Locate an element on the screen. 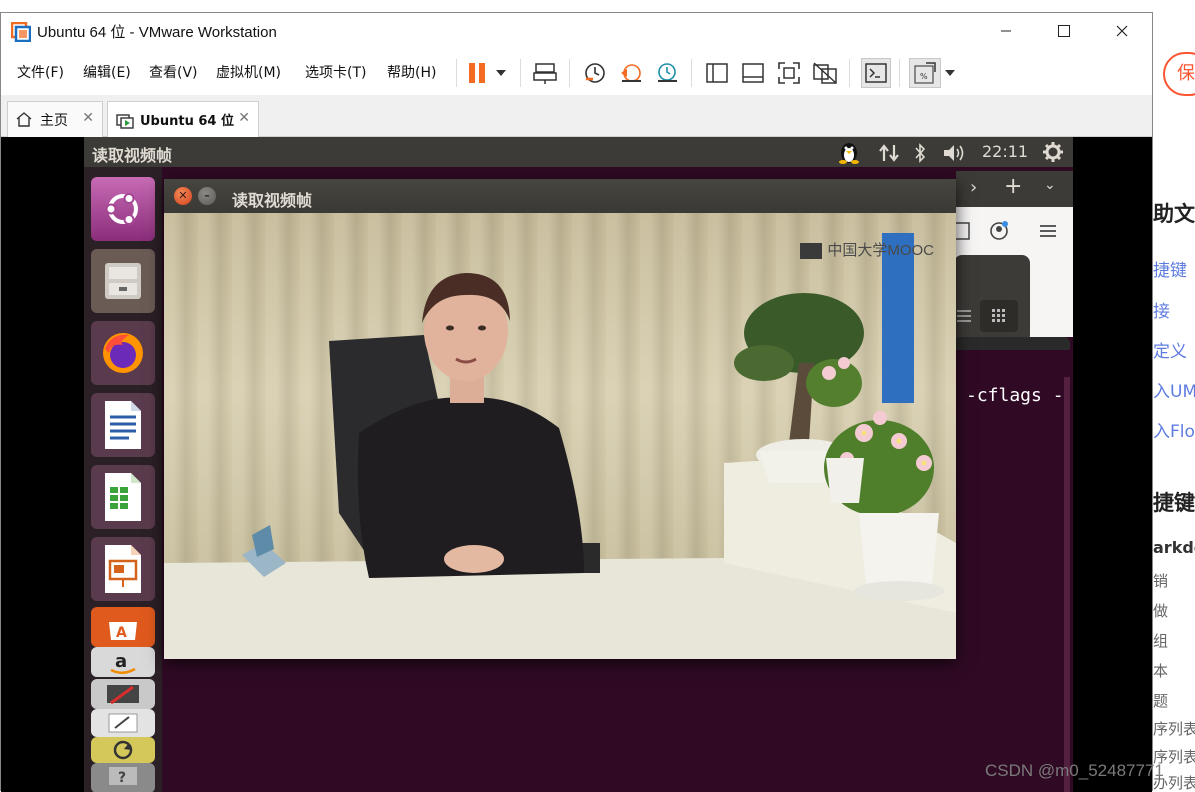  svg-text: a is located at coordinates (121, 661).